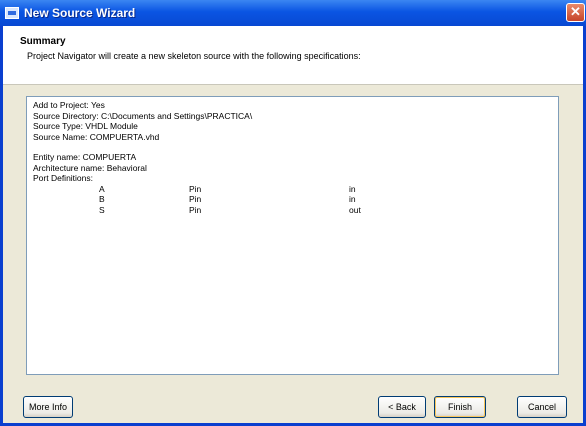  What do you see at coordinates (292, 189) in the screenshot?
I see `port-row: A Pin in` at bounding box center [292, 189].